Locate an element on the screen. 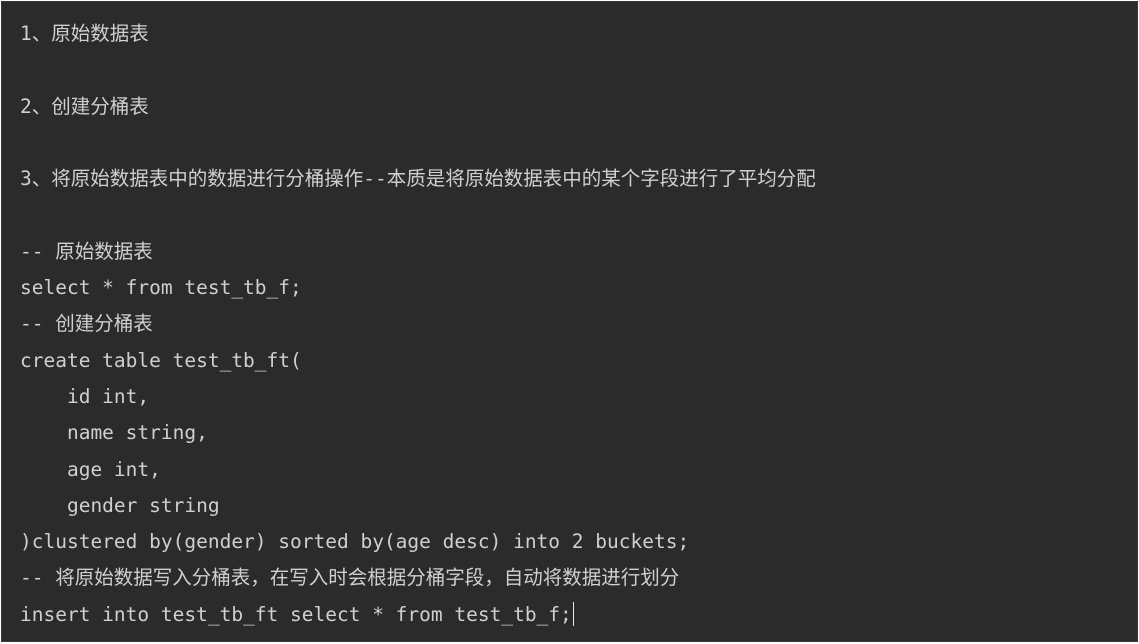 This screenshot has height=644, width=1139. code-line-7: -- 原始数据表 is located at coordinates (86, 251).